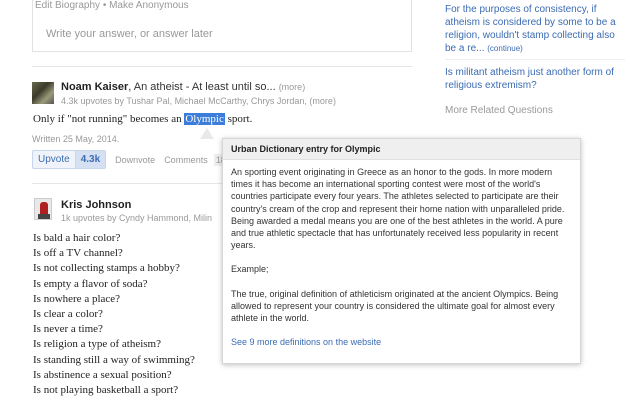 The image size is (640, 400). What do you see at coordinates (54, 159) in the screenshot?
I see `upvote-label: Upvote` at bounding box center [54, 159].